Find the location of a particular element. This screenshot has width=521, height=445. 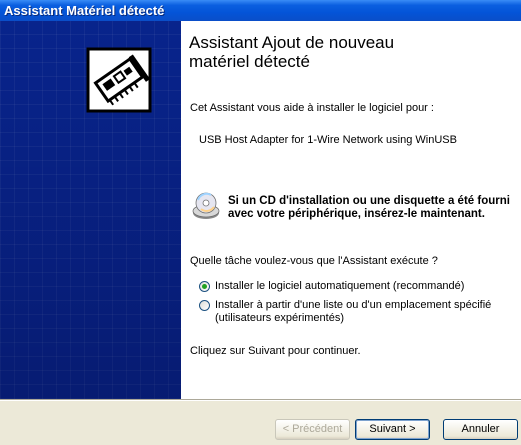

continue-hint: Cliquez sur Suivant pour continuer. is located at coordinates (275, 351).